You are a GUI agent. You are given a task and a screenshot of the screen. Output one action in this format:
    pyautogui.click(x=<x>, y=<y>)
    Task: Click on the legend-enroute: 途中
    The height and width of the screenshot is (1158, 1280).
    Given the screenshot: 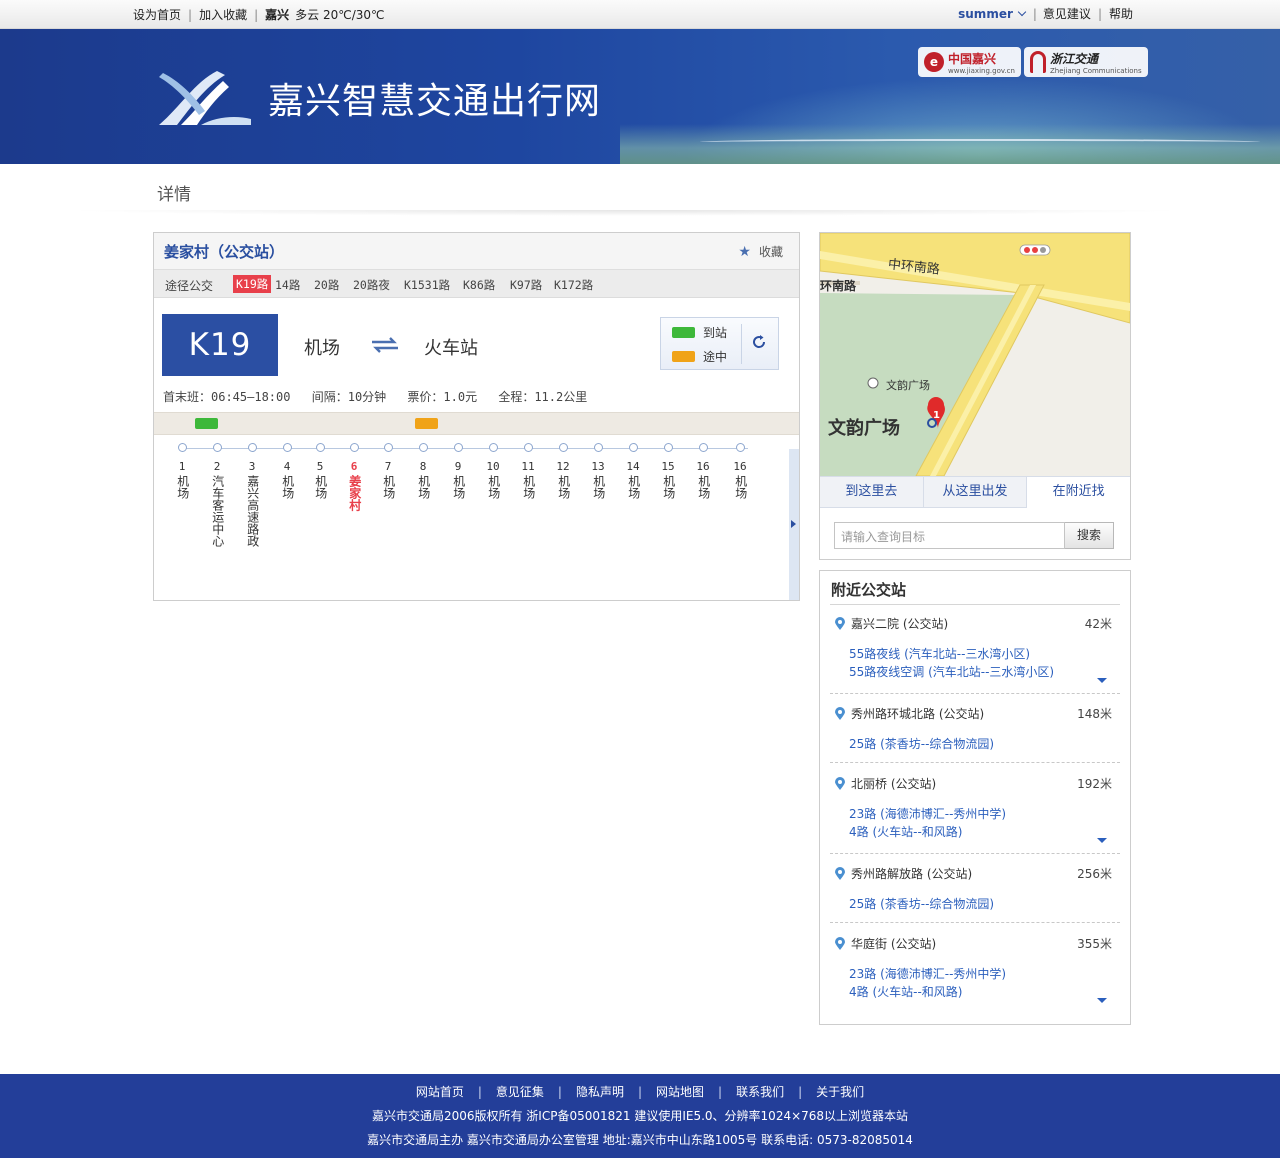 What is the action you would take?
    pyautogui.click(x=699, y=356)
    